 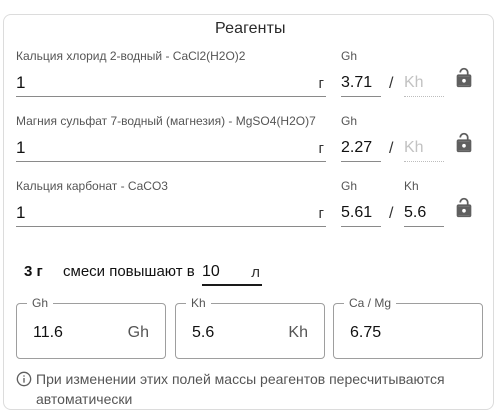 What do you see at coordinates (366, 332) in the screenshot?
I see `output-value: 6.75` at bounding box center [366, 332].